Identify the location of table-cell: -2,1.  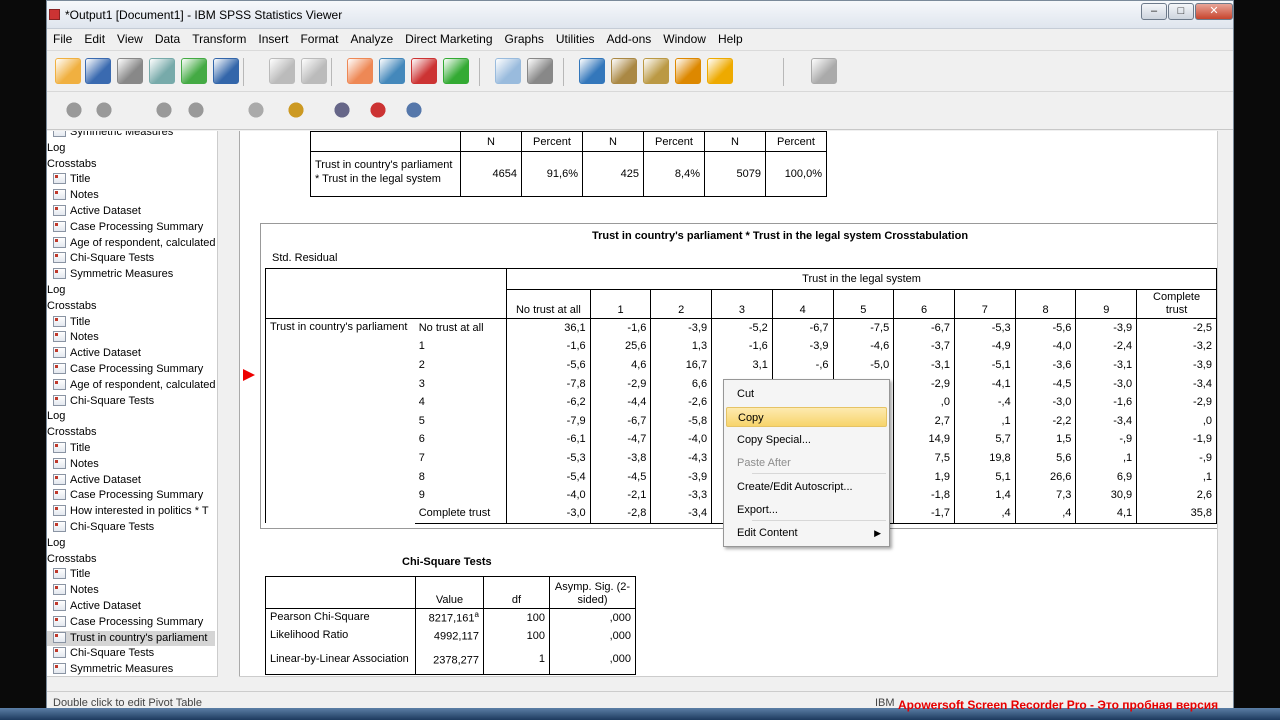
(620, 495).